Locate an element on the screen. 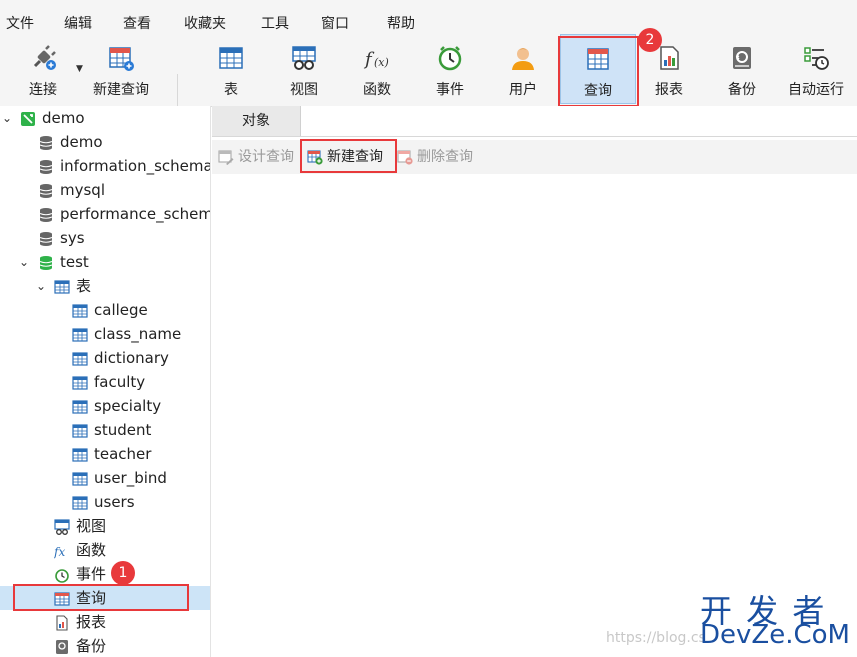 The width and height of the screenshot is (857, 657). tree-db-information-schema: information_schema is located at coordinates (105, 166).